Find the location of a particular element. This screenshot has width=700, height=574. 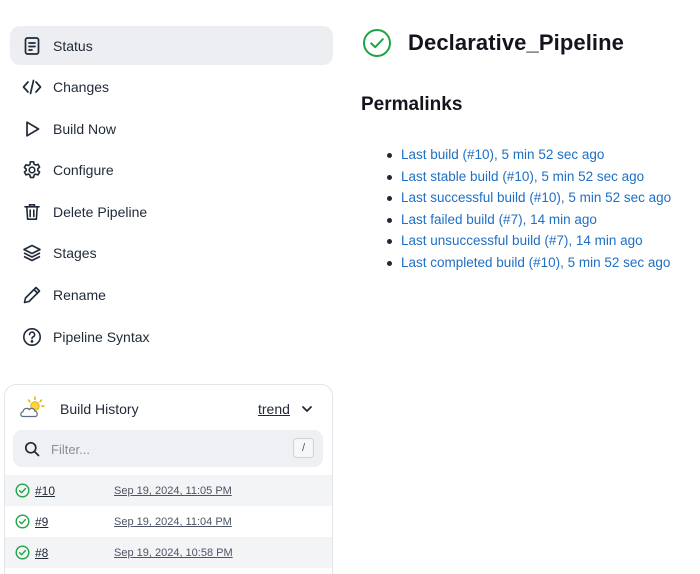

sidebar-item-label: Pipeline Syntax is located at coordinates (101, 336).